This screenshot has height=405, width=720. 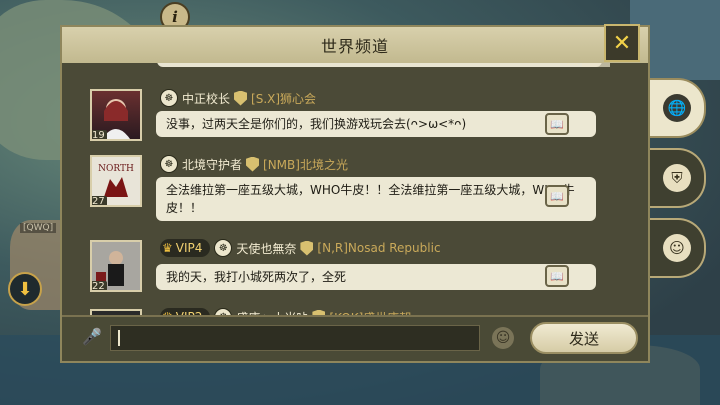 I want to click on previous-message-attachment, so click(x=596, y=65).